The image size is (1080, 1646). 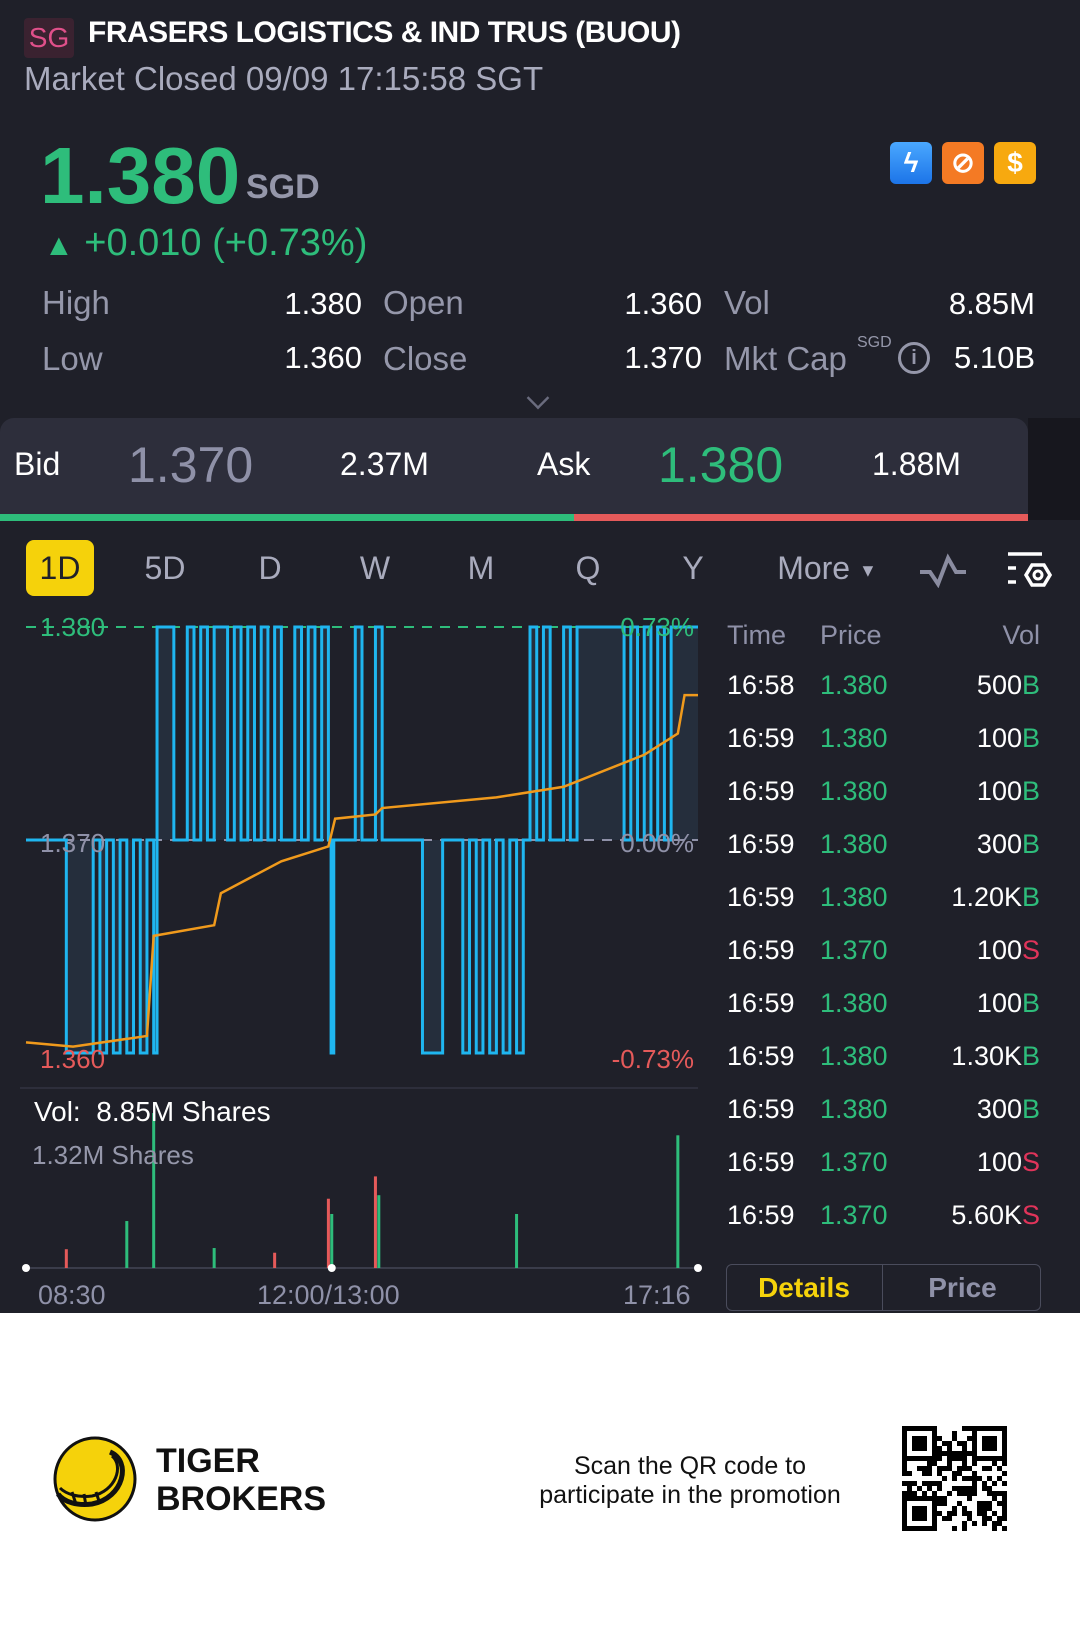 I want to click on session-marker, so click(x=26, y=1268).